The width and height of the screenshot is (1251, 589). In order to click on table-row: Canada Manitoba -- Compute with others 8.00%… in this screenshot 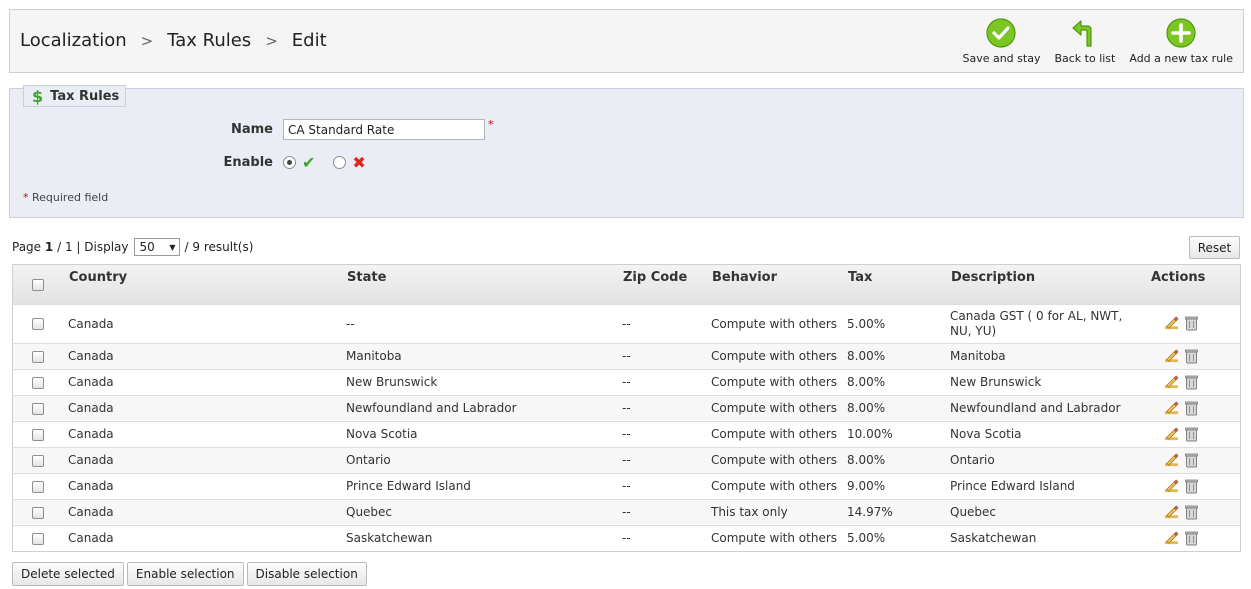, I will do `click(626, 355)`.